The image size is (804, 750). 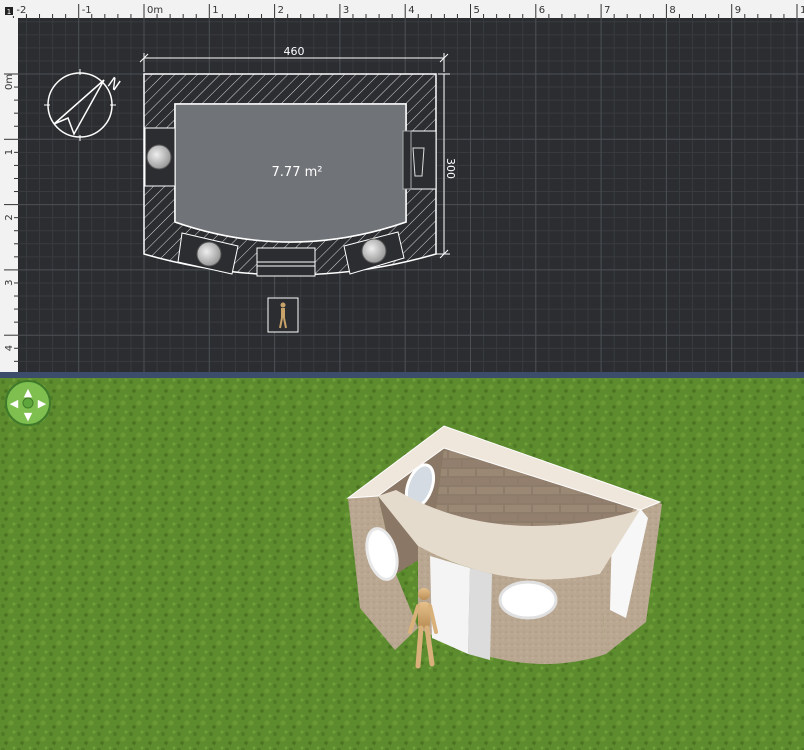 What do you see at coordinates (419, 160) in the screenshot?
I see `door-right` at bounding box center [419, 160].